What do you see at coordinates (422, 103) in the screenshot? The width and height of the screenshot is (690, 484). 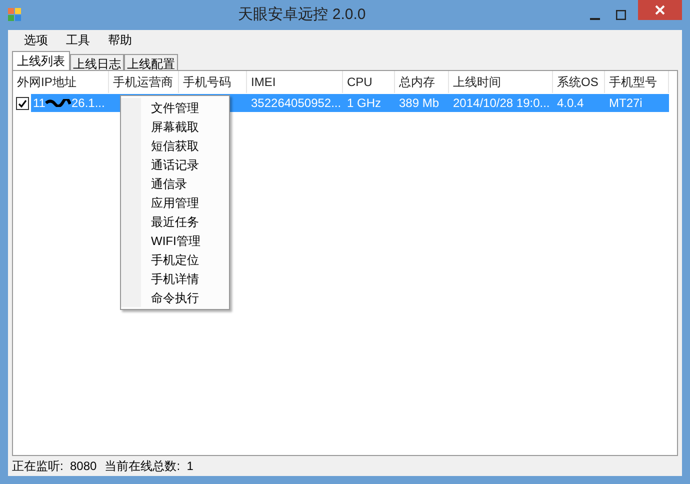 I see `table-cell: 389 Mb` at bounding box center [422, 103].